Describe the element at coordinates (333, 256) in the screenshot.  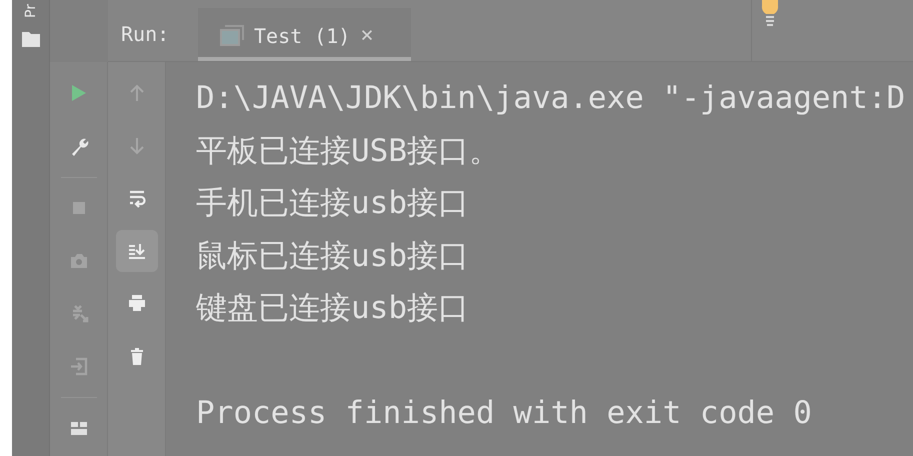
I see `console-line: 鼠标已连接usb接口` at that location.